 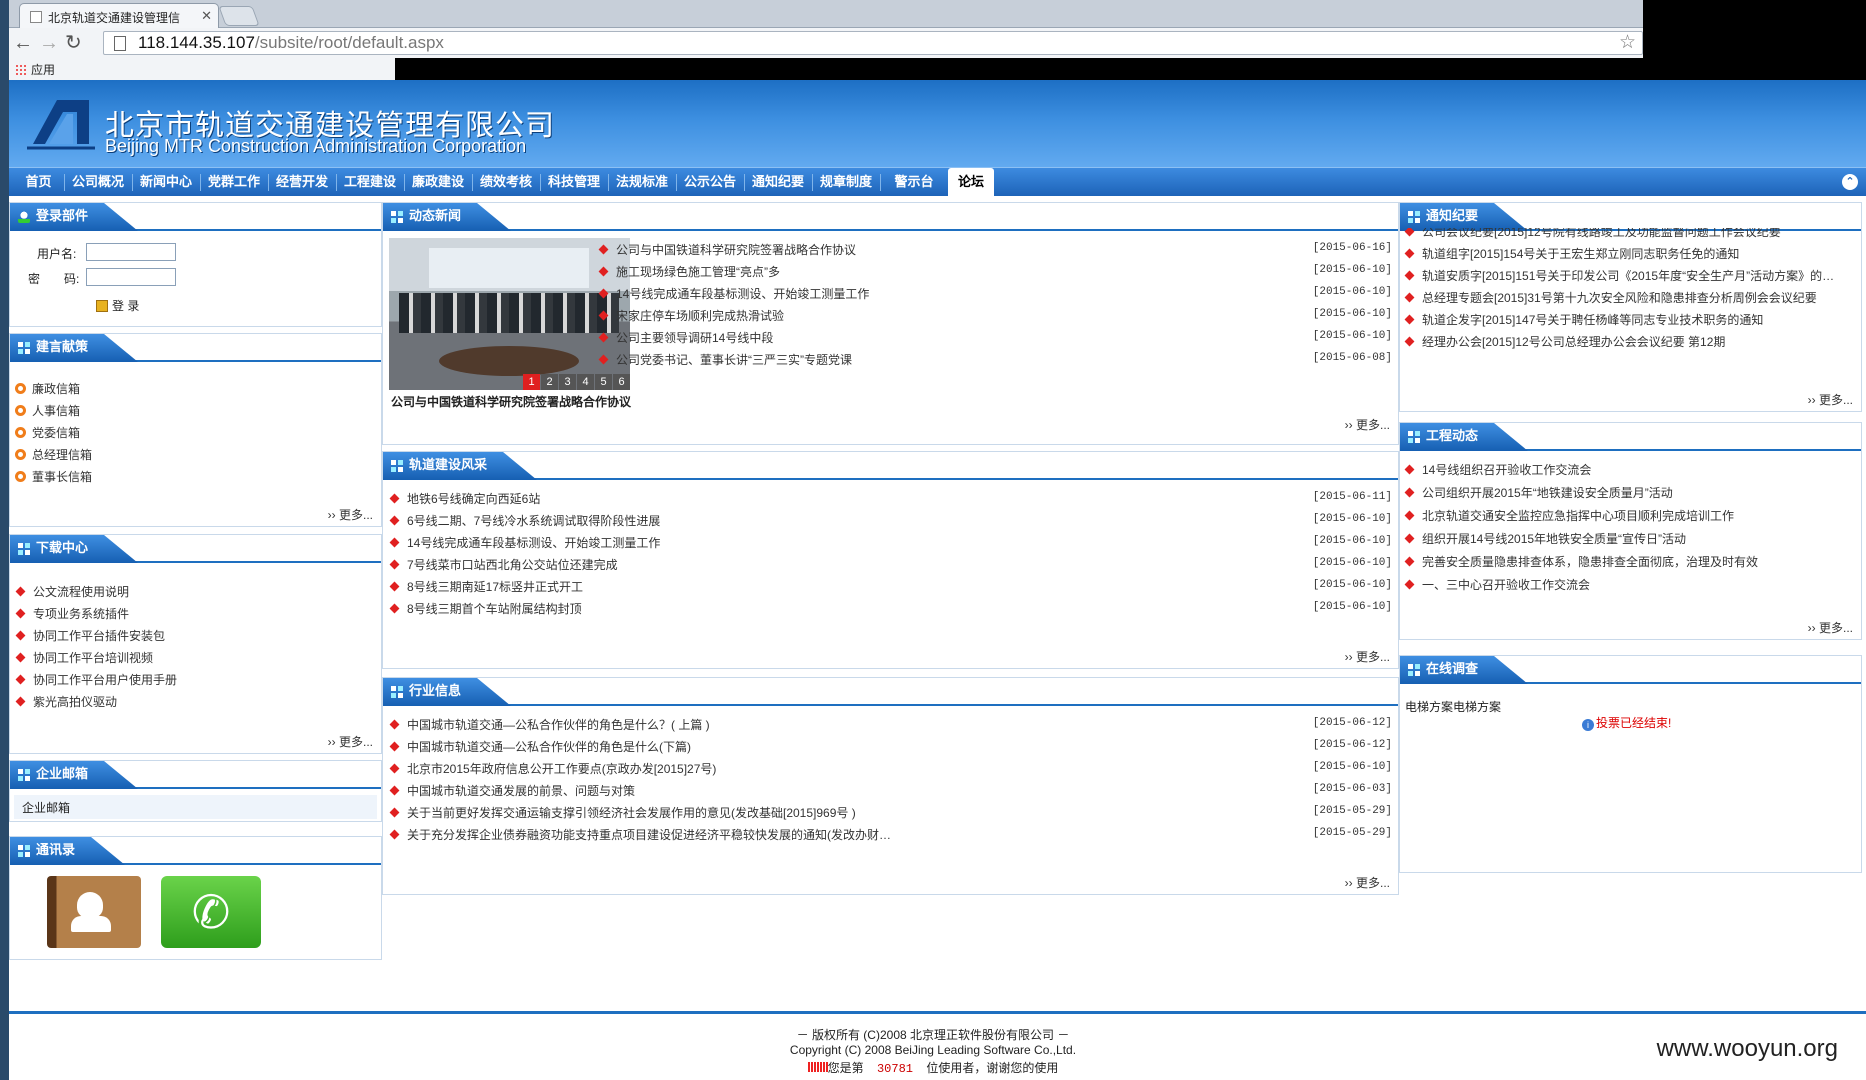 What do you see at coordinates (195, 657) in the screenshot?
I see `list-item: 协同工作平台培训视频` at bounding box center [195, 657].